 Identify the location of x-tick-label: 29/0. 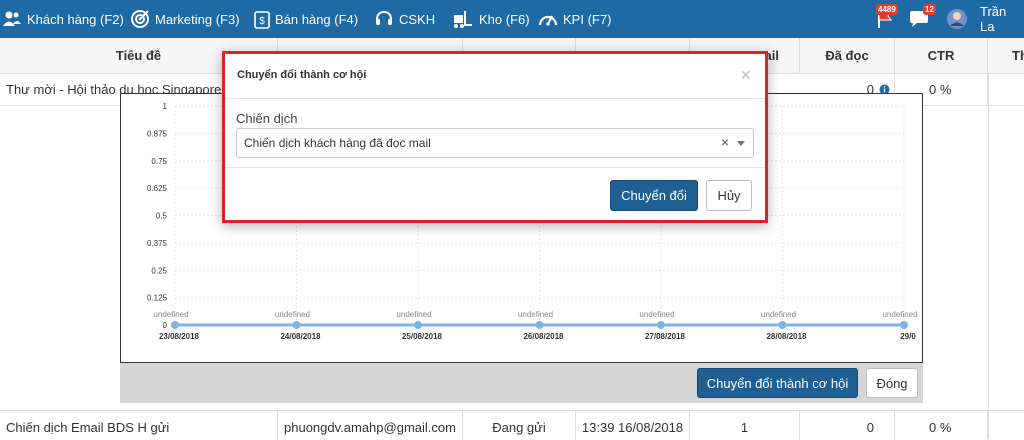
(908, 336).